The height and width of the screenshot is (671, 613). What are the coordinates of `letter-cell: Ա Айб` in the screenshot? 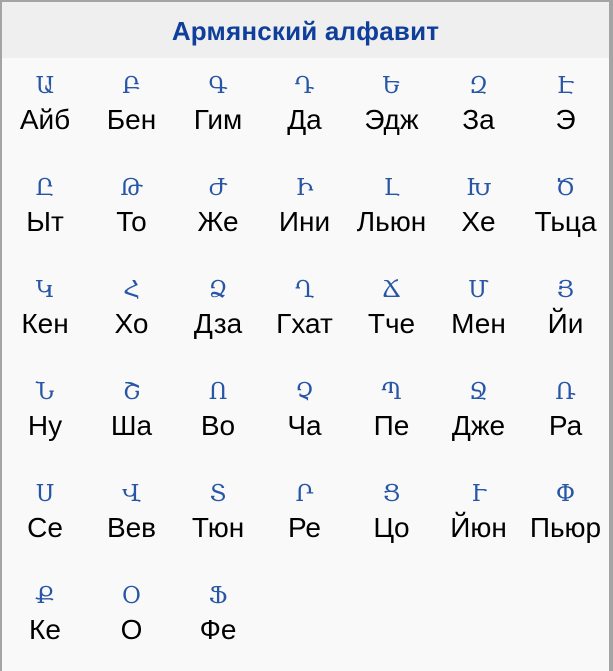 It's located at (45, 109).